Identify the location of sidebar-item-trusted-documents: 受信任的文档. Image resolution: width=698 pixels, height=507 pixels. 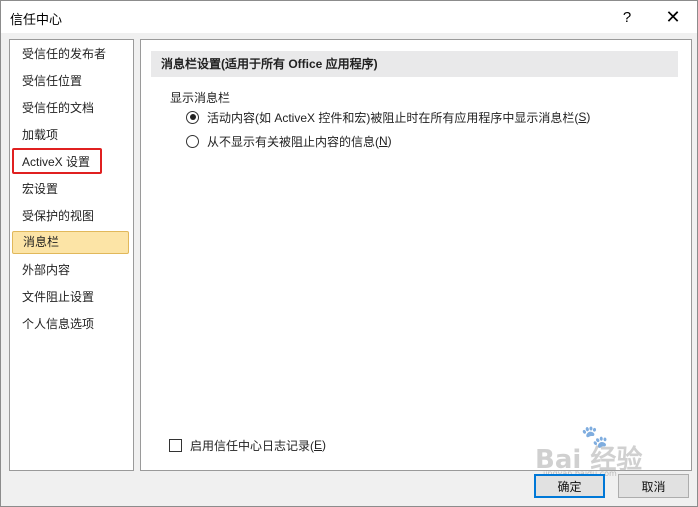
(58, 108).